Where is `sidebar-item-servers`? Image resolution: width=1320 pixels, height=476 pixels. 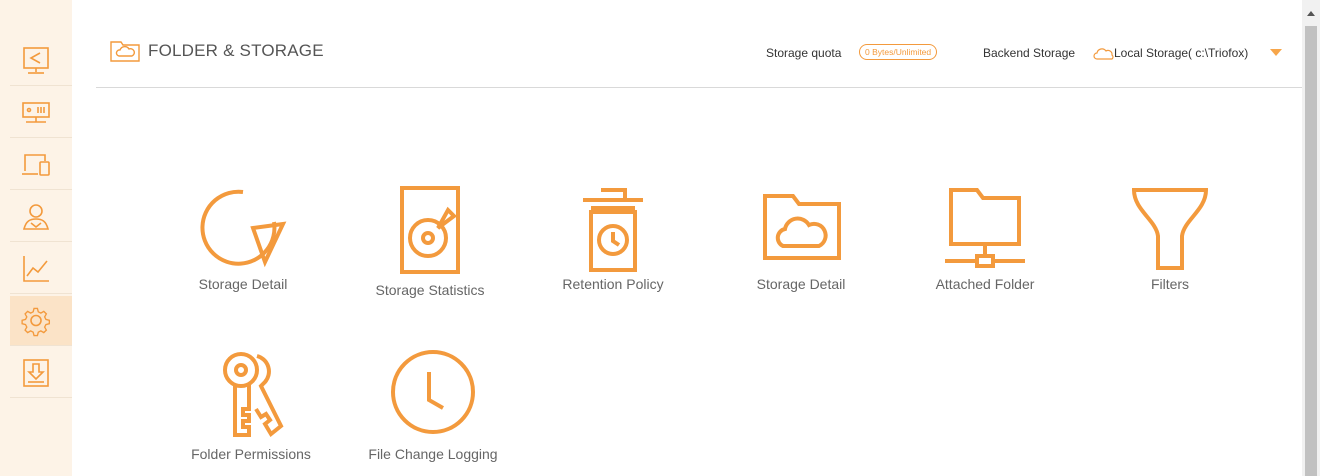
sidebar-item-servers is located at coordinates (41, 113).